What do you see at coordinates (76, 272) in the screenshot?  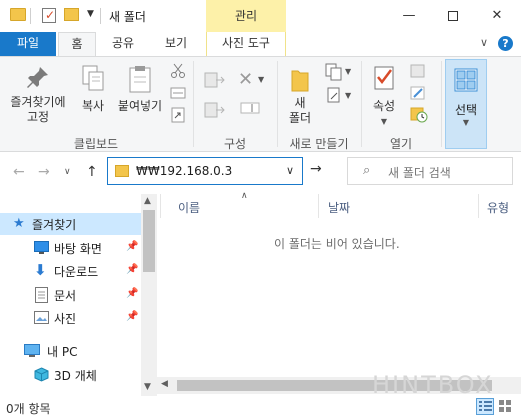 I see `sidebar-item-label: 다운로드` at bounding box center [76, 272].